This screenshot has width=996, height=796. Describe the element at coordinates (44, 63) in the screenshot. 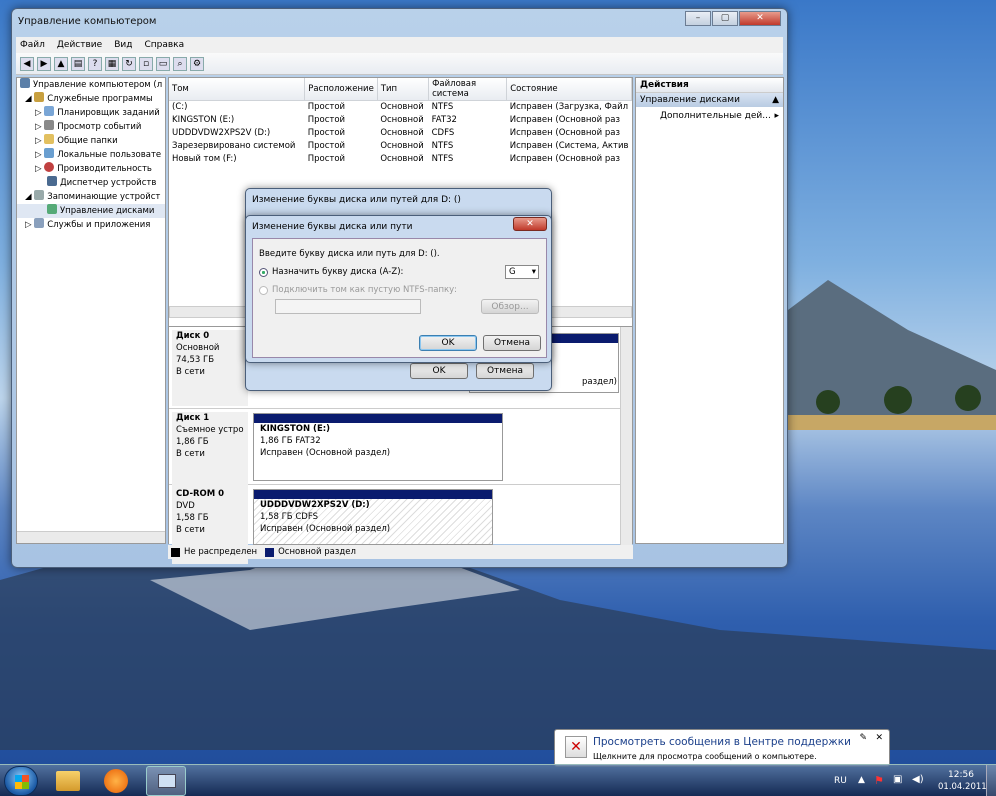

I see `forward-icon: ▶` at that location.